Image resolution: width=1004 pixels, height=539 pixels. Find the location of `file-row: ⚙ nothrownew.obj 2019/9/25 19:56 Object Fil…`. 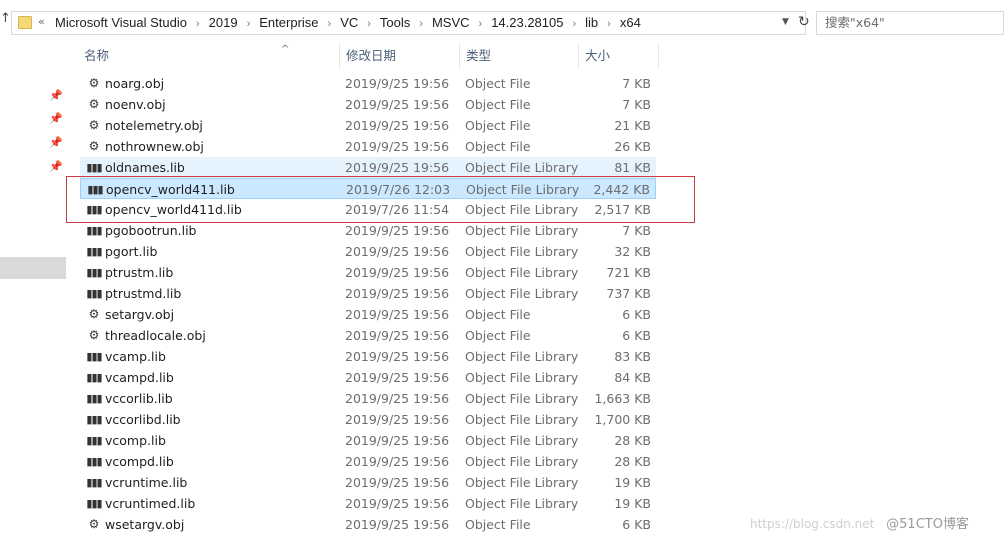

file-row: ⚙ nothrownew.obj 2019/9/25 19:56 Object Fil… is located at coordinates (368, 146).